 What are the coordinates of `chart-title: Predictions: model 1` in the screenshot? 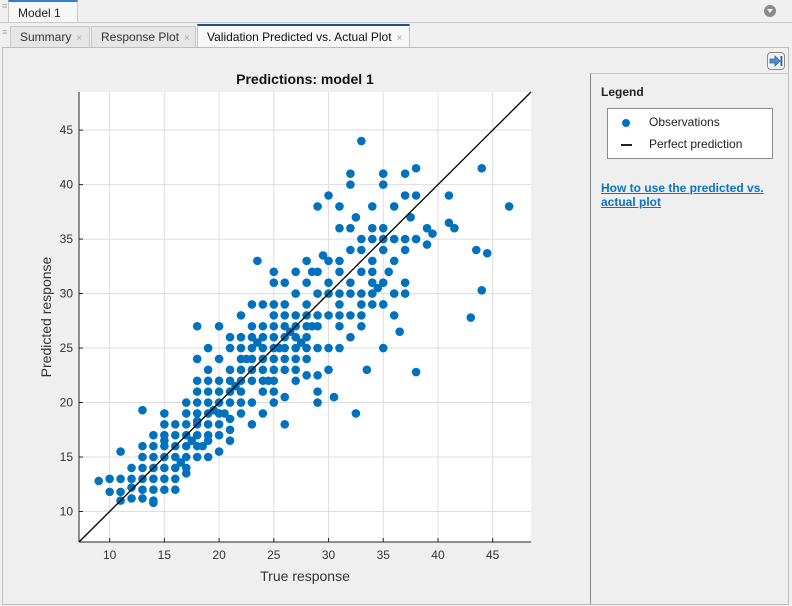 It's located at (305, 79).